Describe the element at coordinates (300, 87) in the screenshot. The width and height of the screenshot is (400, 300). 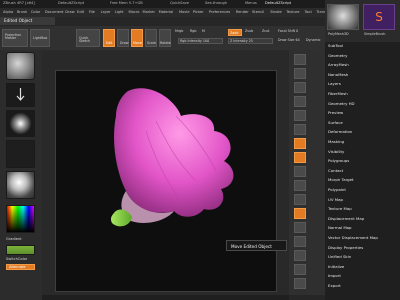
I see `scroll-button` at that location.